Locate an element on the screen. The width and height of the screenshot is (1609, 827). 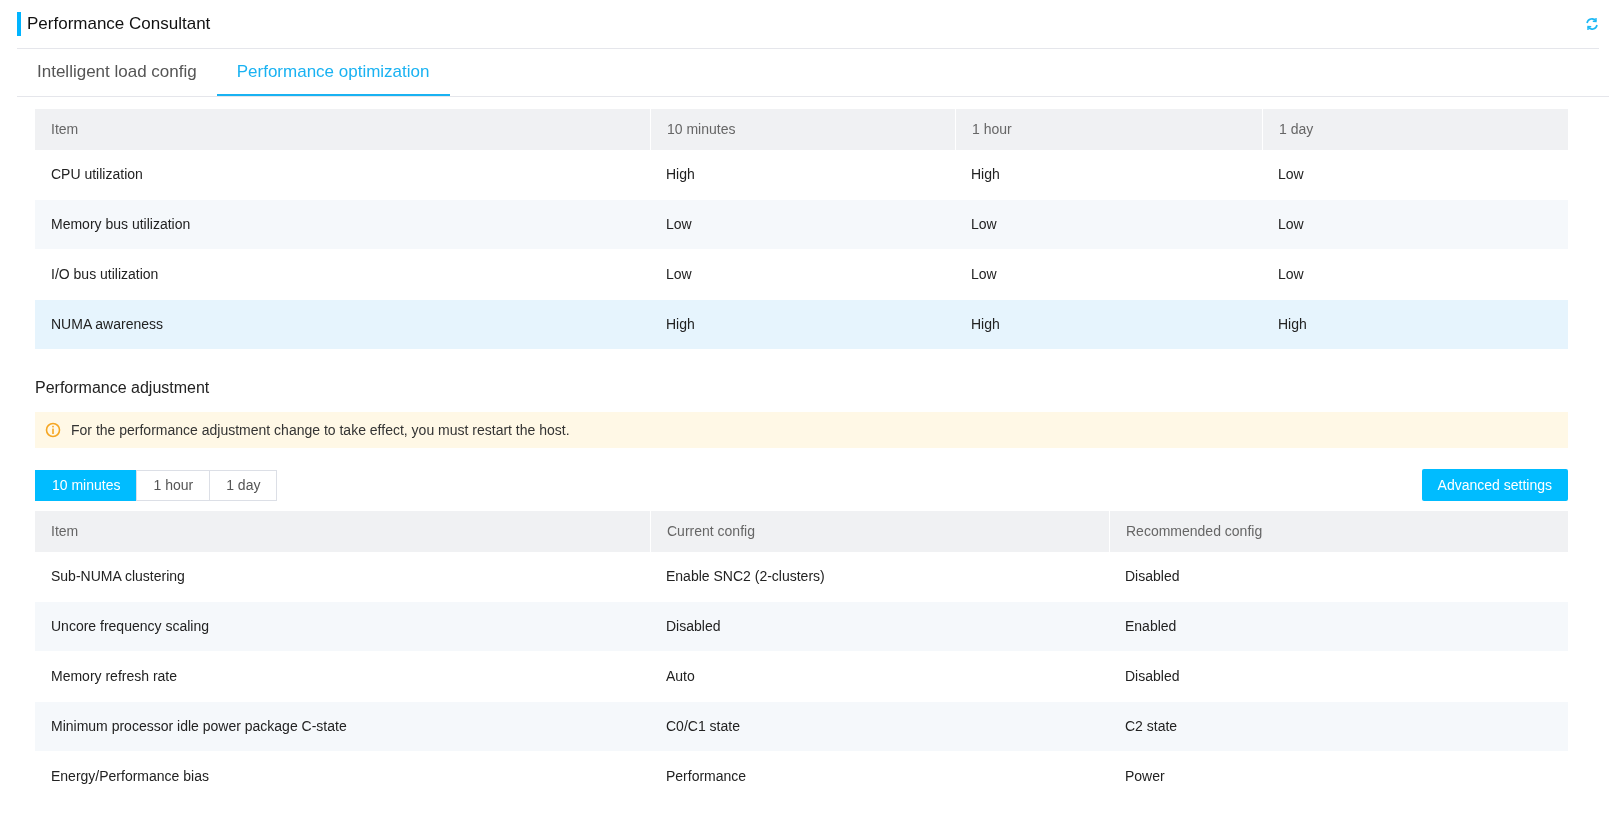
table-cell-text: Auto is located at coordinates (680, 676).